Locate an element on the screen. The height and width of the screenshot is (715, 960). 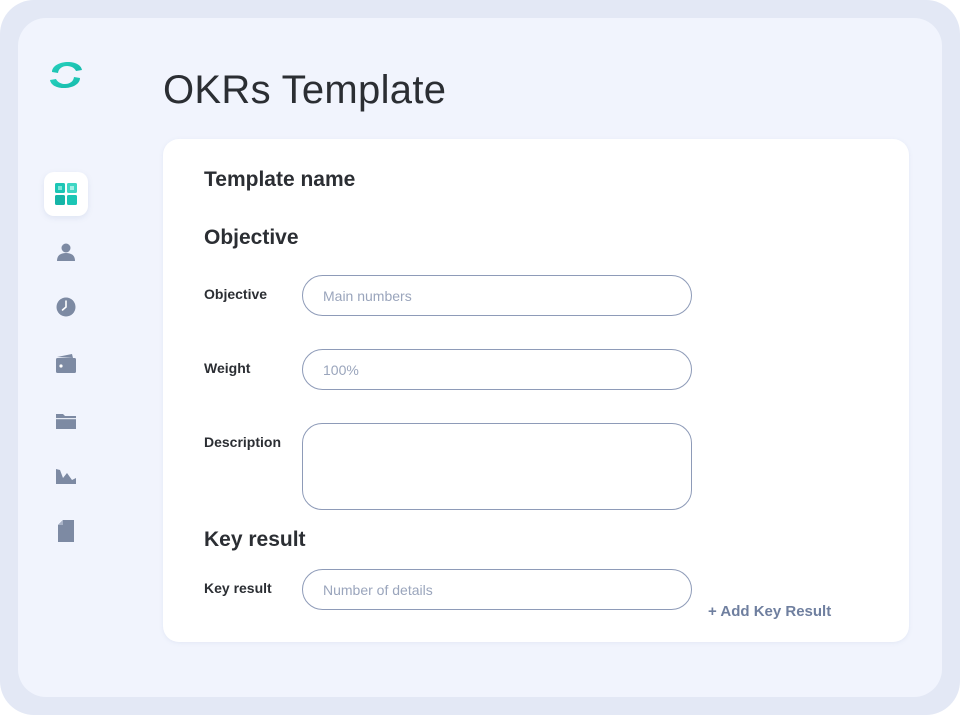
objective-label: Objective is located at coordinates (236, 294).